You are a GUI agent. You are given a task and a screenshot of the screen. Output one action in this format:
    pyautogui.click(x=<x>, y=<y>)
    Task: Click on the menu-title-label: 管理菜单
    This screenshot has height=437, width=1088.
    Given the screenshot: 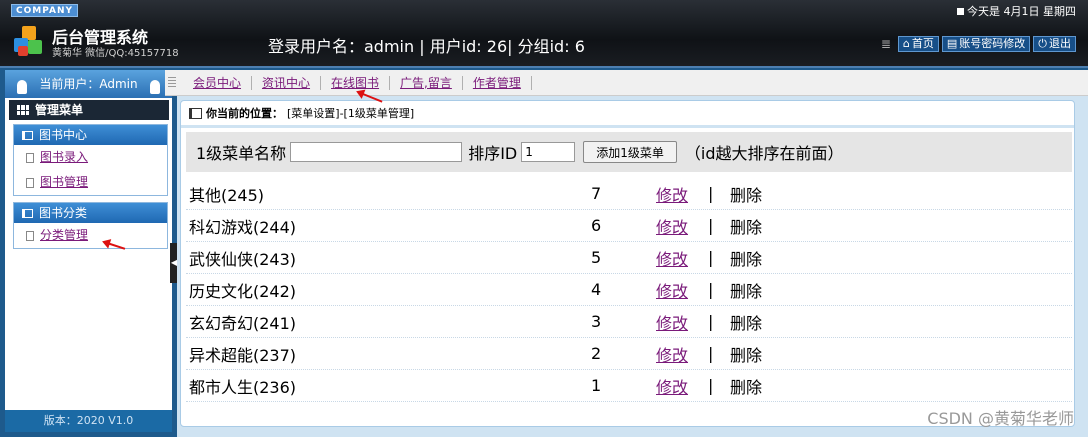 What is the action you would take?
    pyautogui.click(x=59, y=110)
    